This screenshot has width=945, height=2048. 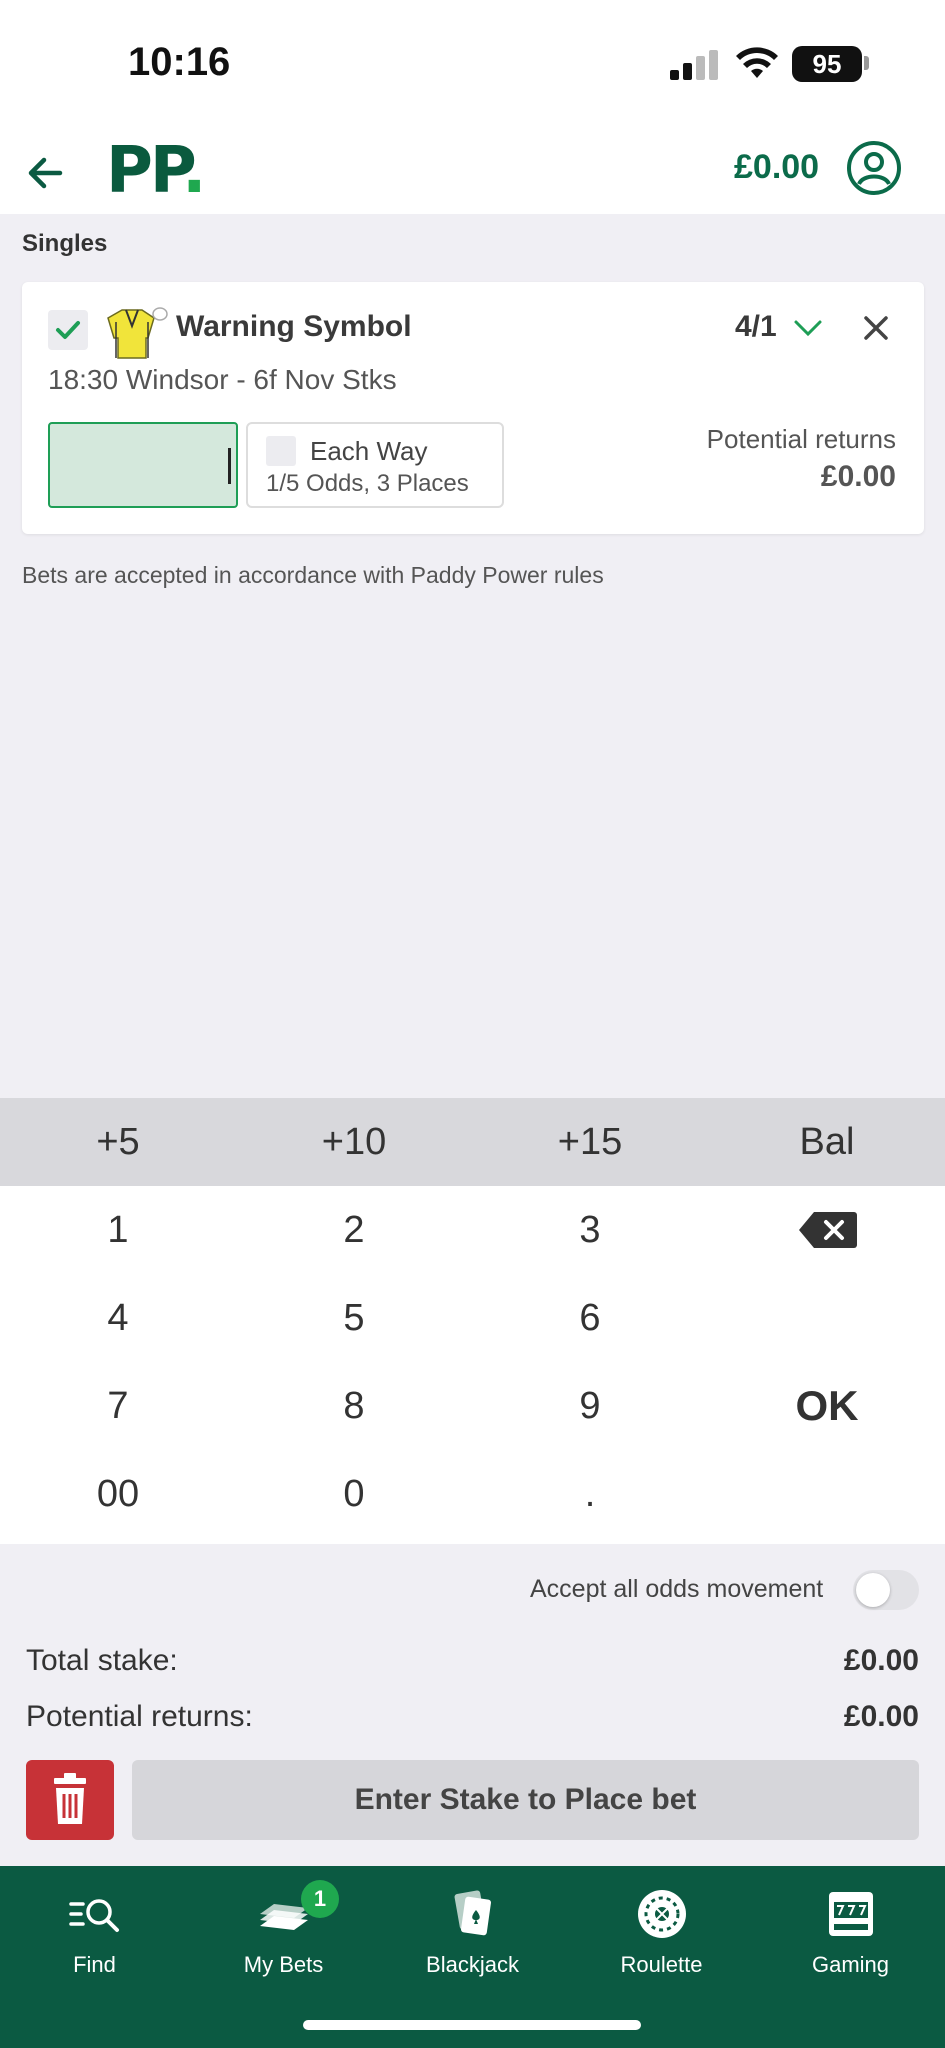 What do you see at coordinates (283, 1929) in the screenshot?
I see `nav-my-bets: 1 My Bets` at bounding box center [283, 1929].